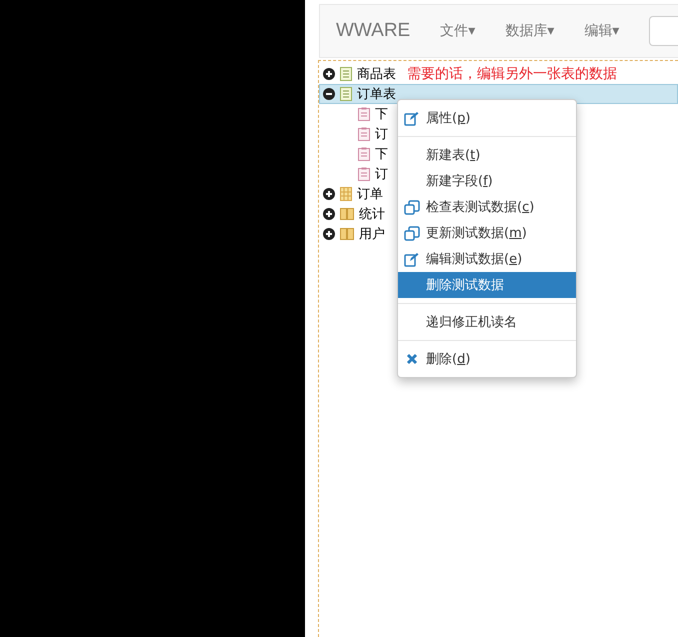 Image resolution: width=678 pixels, height=637 pixels. I want to click on menu-item-label: 编辑测试数据(e), so click(474, 259).